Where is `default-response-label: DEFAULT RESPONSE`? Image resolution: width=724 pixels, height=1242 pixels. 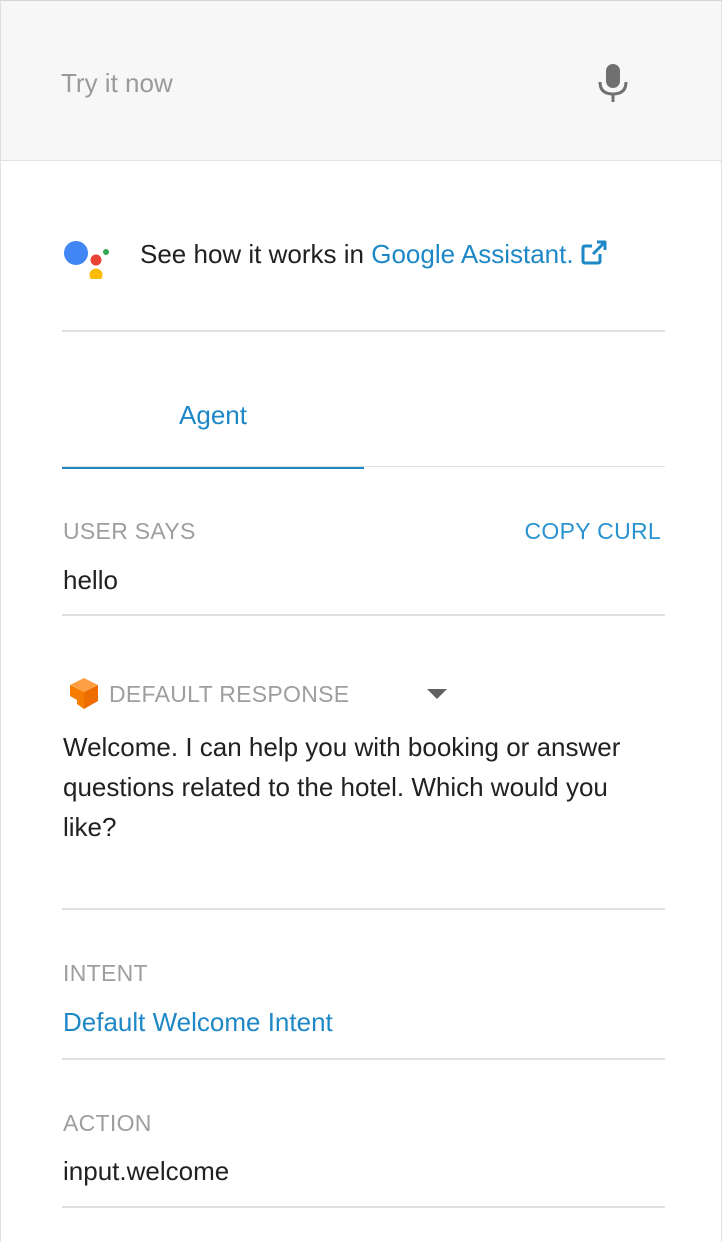 default-response-label: DEFAULT RESPONSE is located at coordinates (229, 694).